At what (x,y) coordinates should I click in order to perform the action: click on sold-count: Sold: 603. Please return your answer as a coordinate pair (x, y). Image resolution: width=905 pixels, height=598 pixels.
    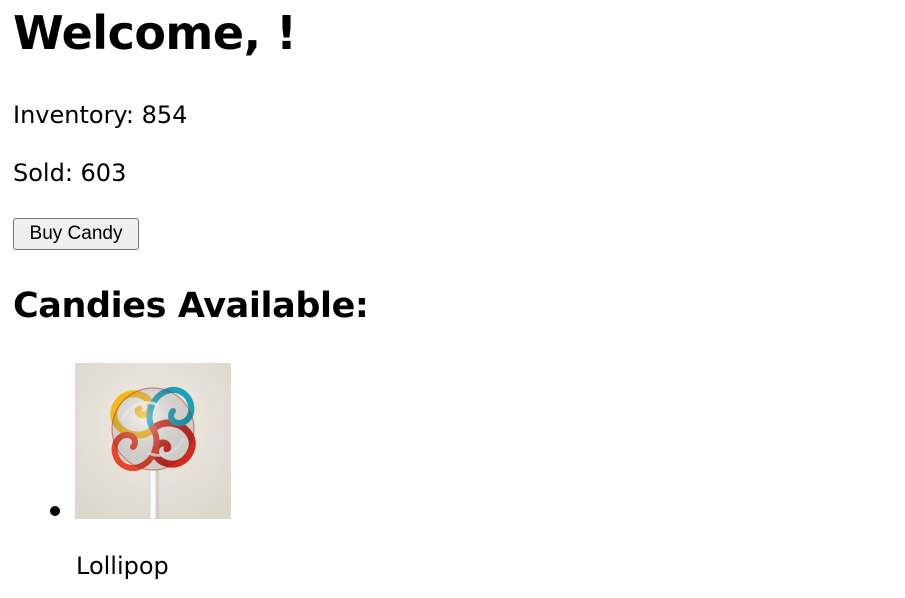
    Looking at the image, I should click on (70, 173).